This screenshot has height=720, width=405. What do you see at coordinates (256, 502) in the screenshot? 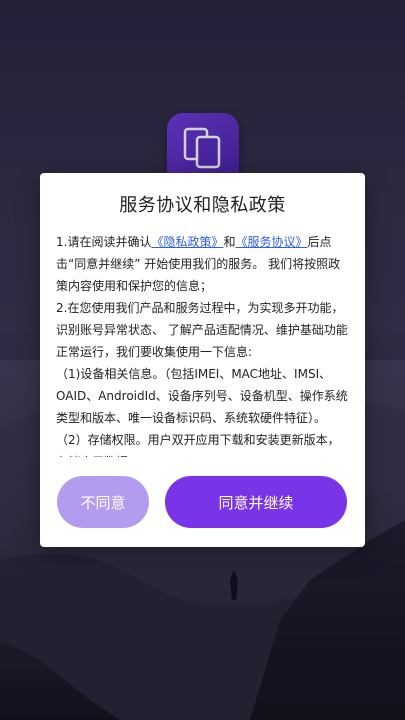
I see `agree-continue-button: 同意并继续` at bounding box center [256, 502].